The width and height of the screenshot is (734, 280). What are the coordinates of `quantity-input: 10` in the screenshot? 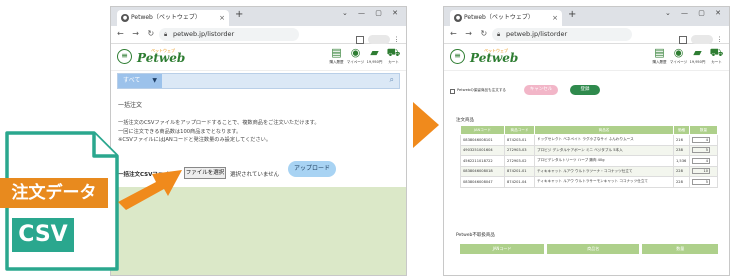 It's located at (701, 171).